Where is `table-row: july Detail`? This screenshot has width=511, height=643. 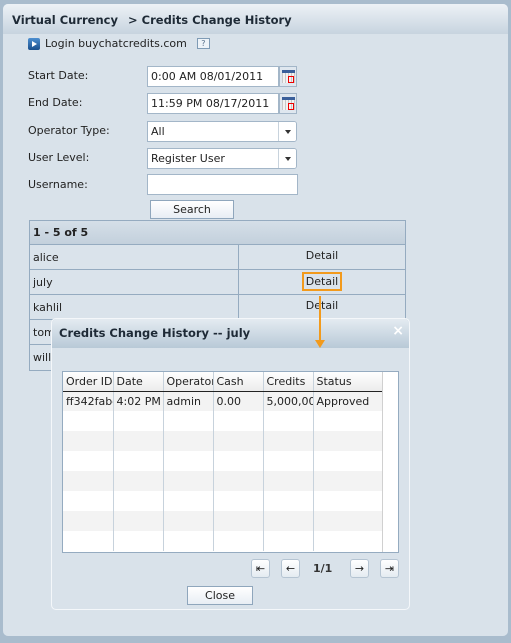 table-row: july Detail is located at coordinates (217, 282).